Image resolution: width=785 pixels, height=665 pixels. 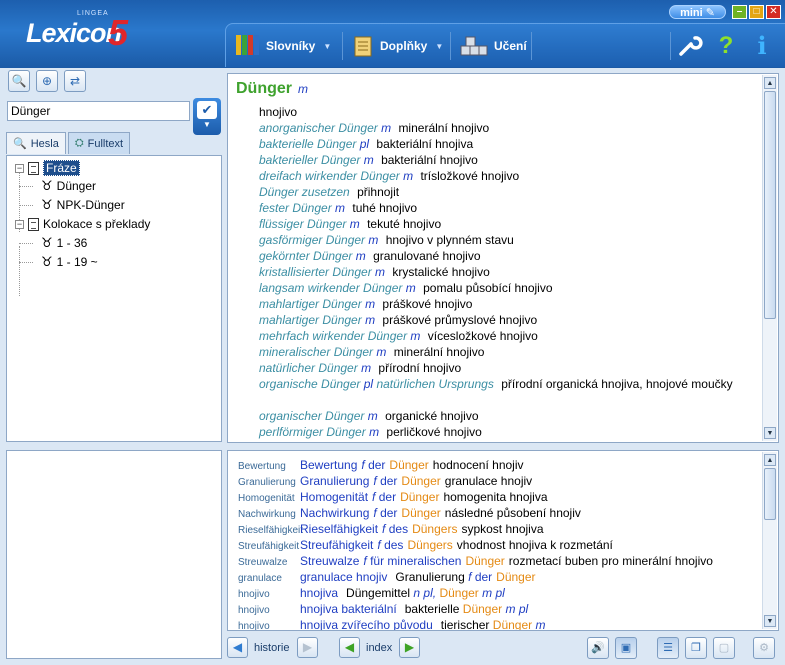 I want to click on layout-toggle-icon: ▣, so click(x=626, y=648).